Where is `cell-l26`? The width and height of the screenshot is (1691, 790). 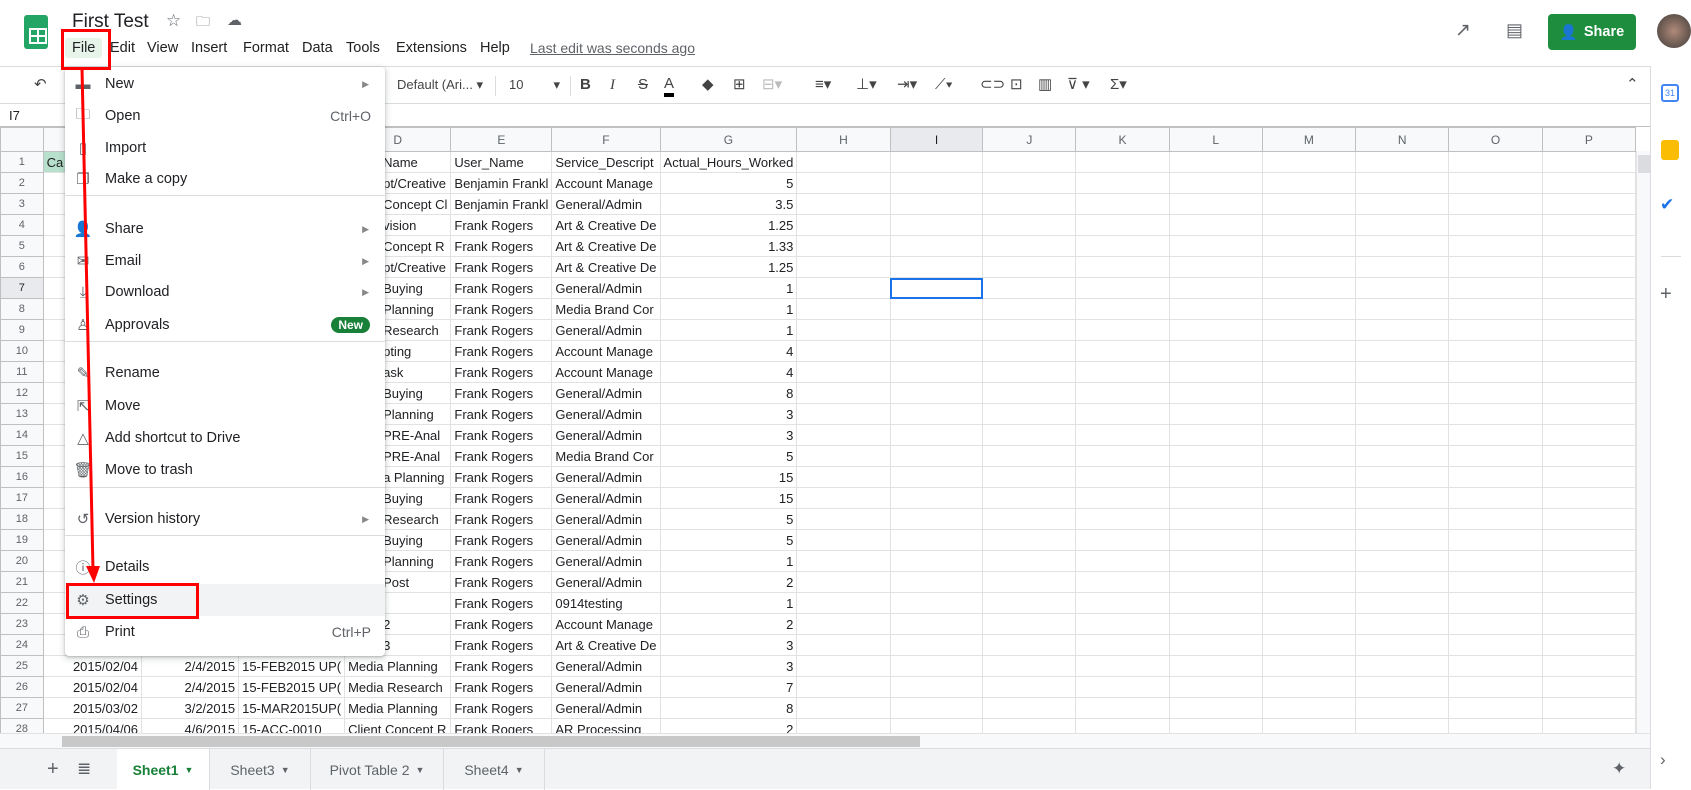 cell-l26 is located at coordinates (1215, 687).